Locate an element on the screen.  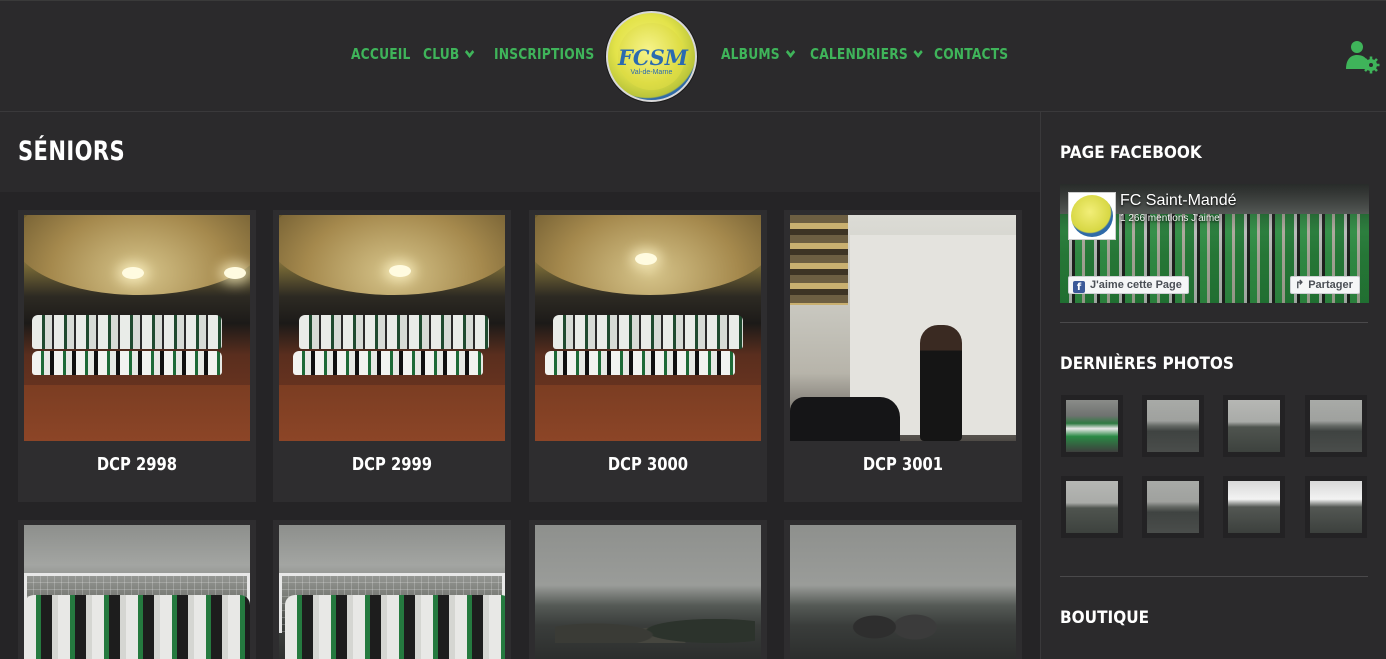
nav-albums: ALBUMS is located at coordinates (758, 54).